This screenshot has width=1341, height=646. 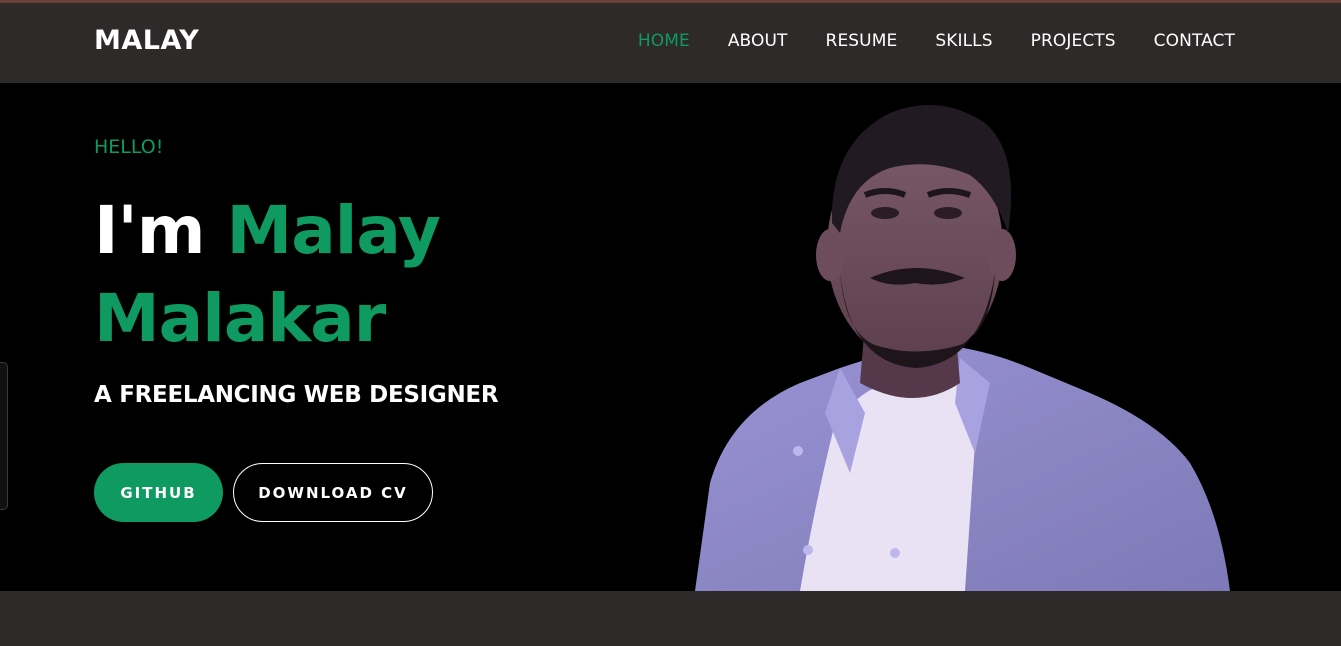 What do you see at coordinates (670, 618) in the screenshot?
I see `footer-band` at bounding box center [670, 618].